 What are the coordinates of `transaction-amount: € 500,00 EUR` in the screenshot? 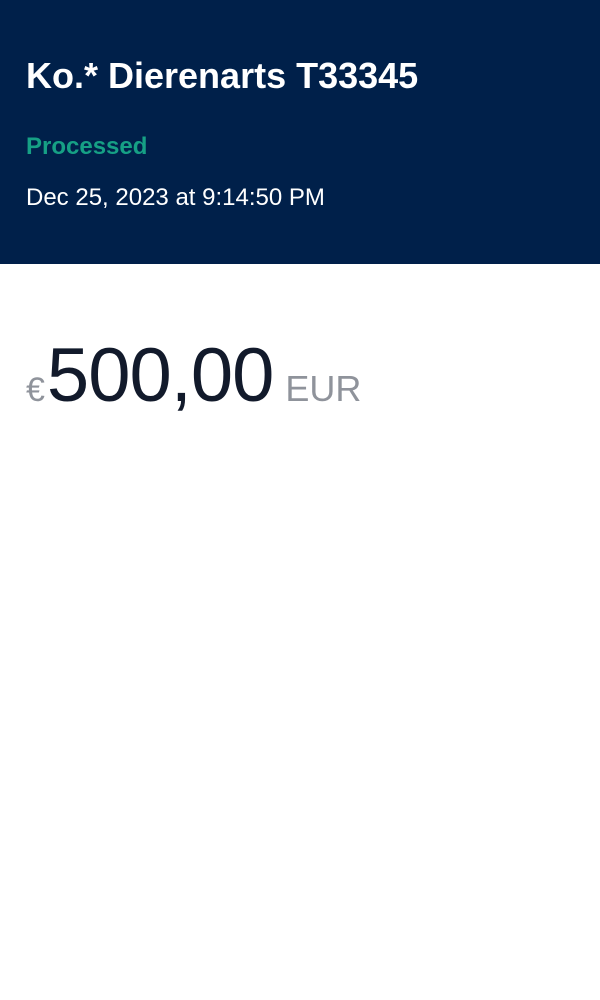 It's located at (193, 376).